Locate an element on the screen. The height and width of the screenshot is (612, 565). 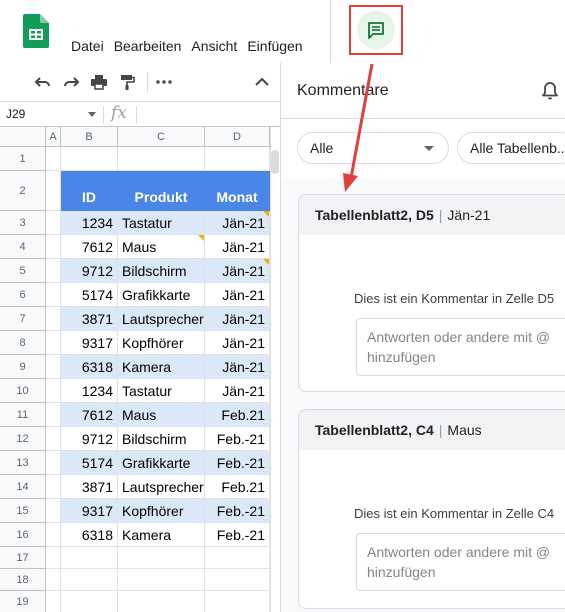
row-header: 12 is located at coordinates (23, 439).